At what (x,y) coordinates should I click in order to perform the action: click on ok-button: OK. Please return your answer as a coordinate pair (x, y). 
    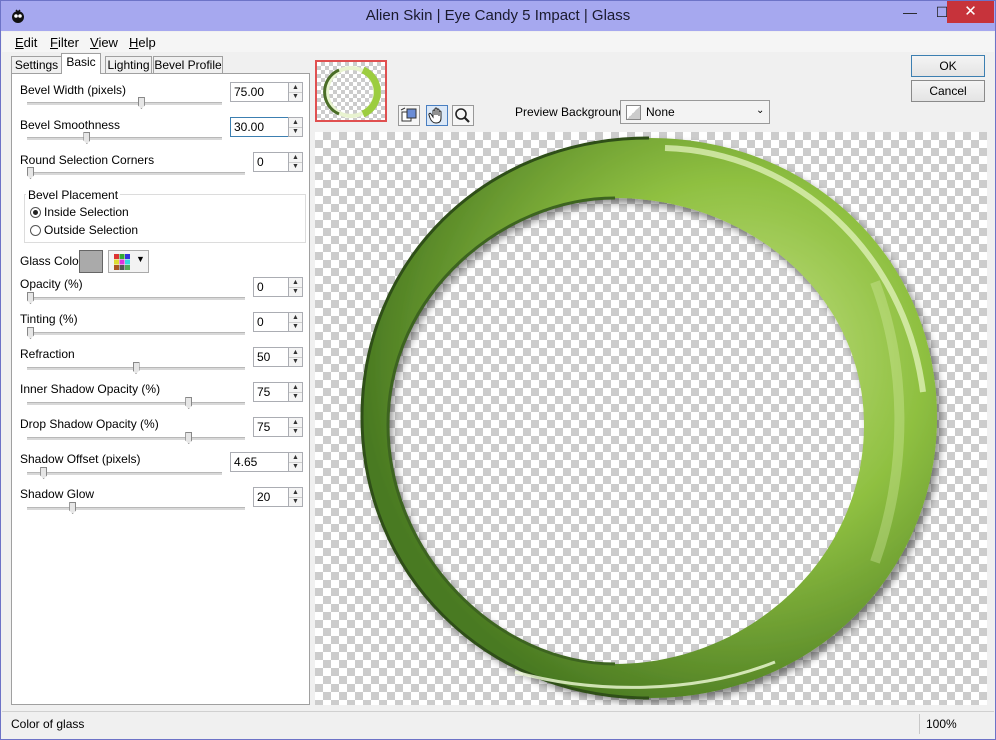
    Looking at the image, I should click on (948, 66).